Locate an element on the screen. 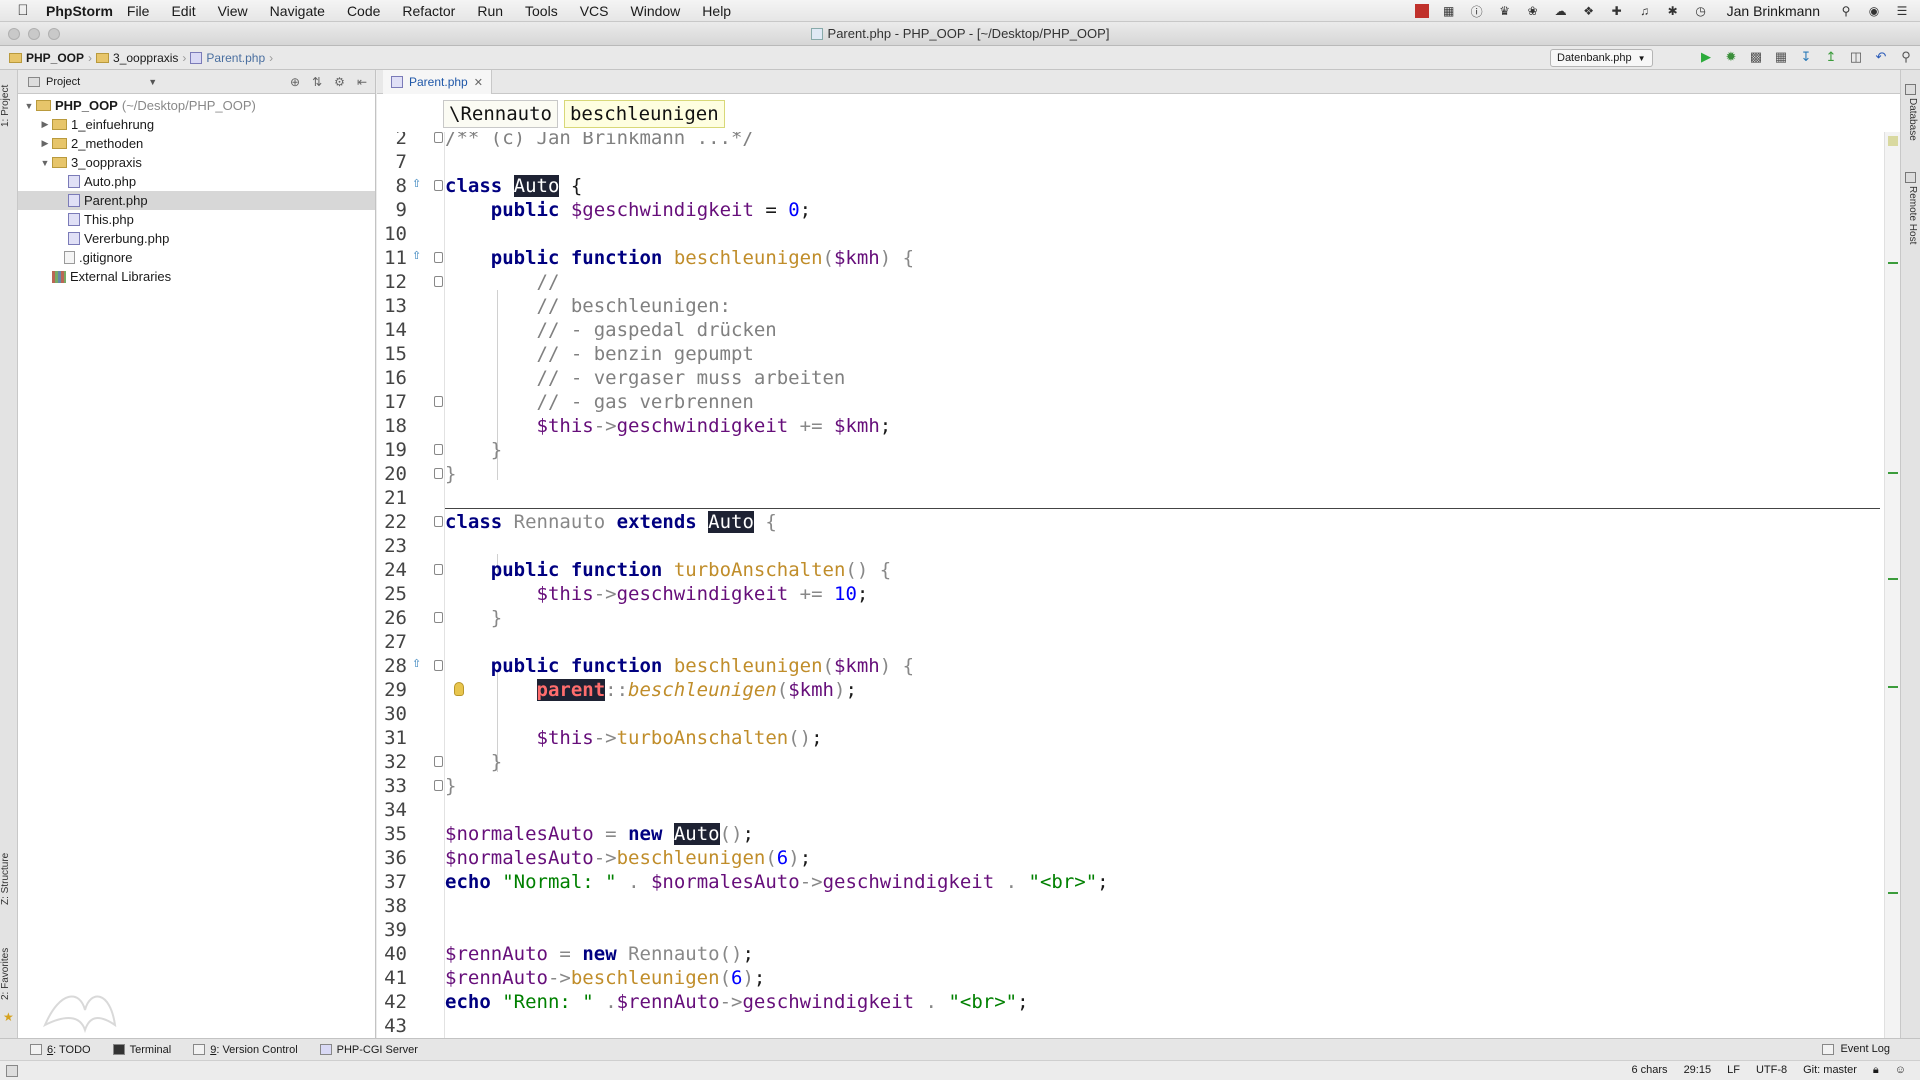 This screenshot has height=1080, width=1920. line-separator: LF is located at coordinates (1733, 1070).